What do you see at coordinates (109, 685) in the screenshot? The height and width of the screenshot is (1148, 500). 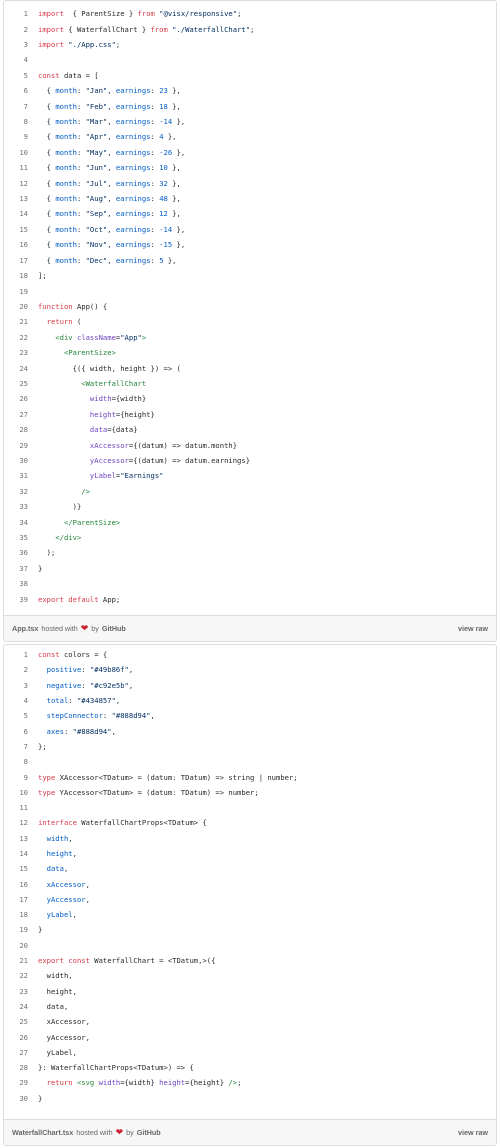 I see `code-token: "#c92e5b"` at bounding box center [109, 685].